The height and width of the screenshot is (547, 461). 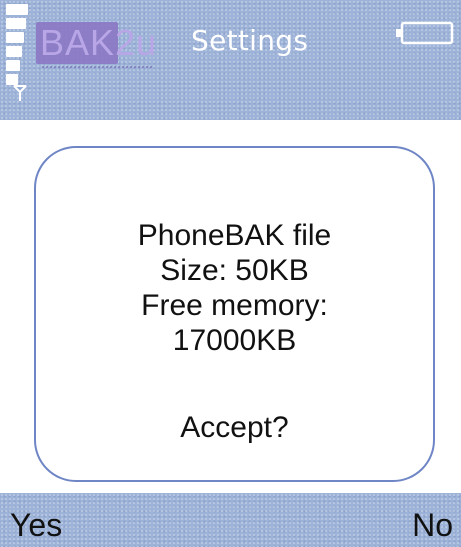 I want to click on page-title: Settings, so click(x=250, y=40).